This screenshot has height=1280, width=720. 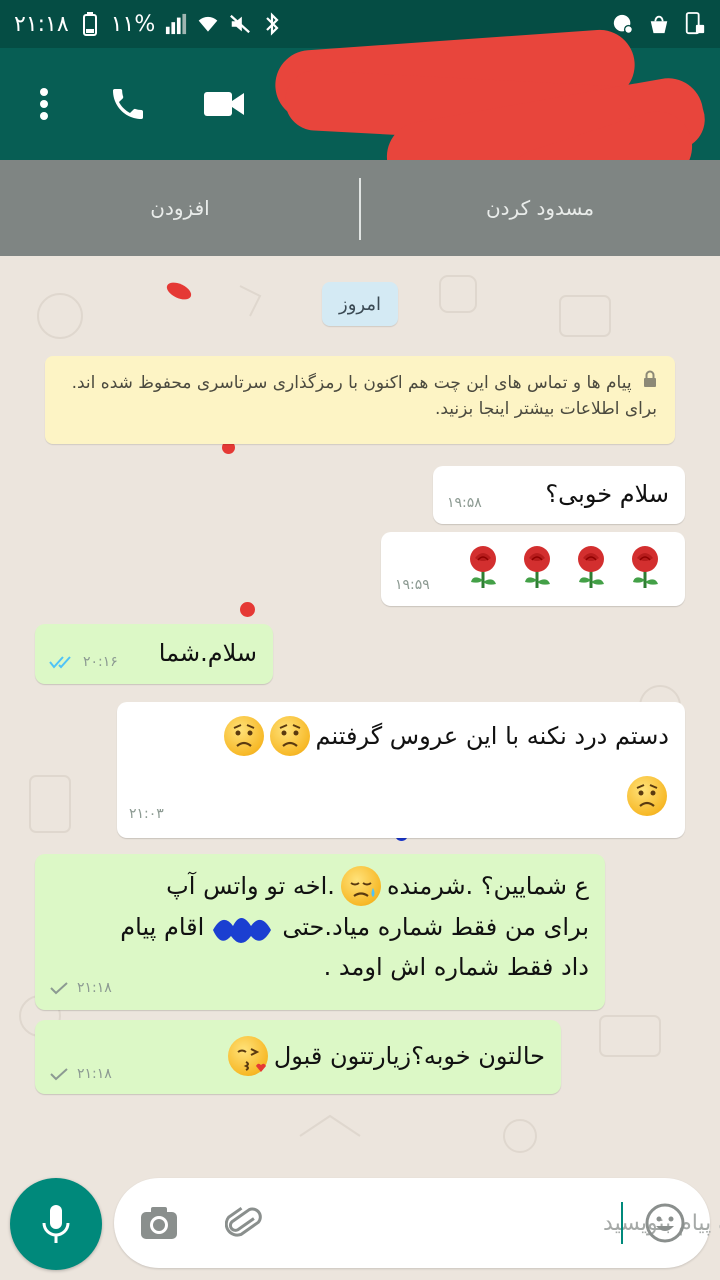 I want to click on video-call-button, so click(x=224, y=104).